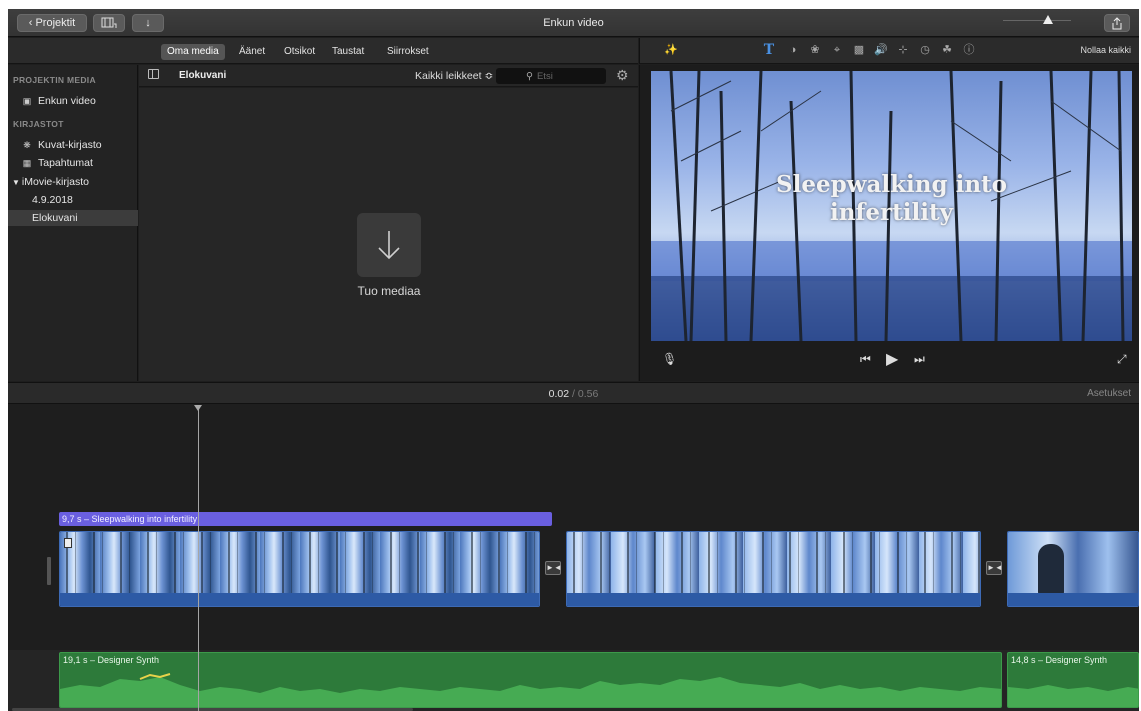 Image resolution: width=1141 pixels, height=711 pixels. What do you see at coordinates (27, 162) in the screenshot?
I see `events-icon: ▦` at bounding box center [27, 162].